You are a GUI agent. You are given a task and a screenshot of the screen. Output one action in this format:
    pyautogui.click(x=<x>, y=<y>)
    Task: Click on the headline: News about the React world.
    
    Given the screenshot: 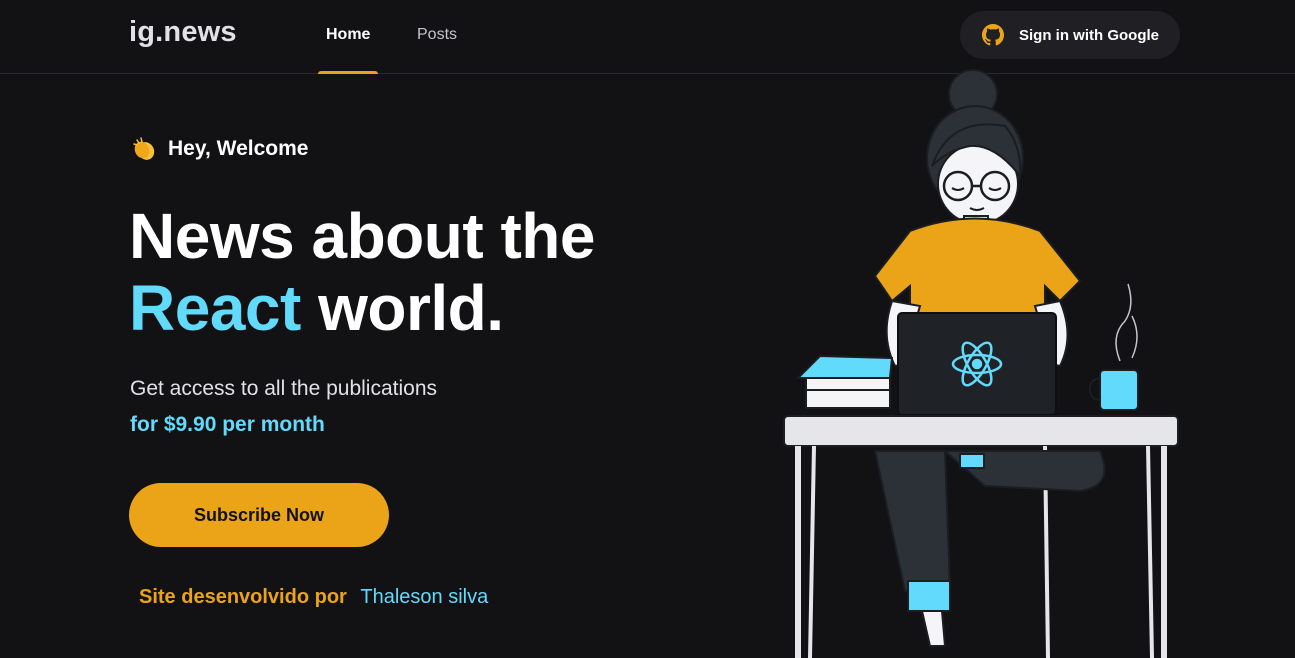 What is the action you would take?
    pyautogui.click(x=362, y=272)
    